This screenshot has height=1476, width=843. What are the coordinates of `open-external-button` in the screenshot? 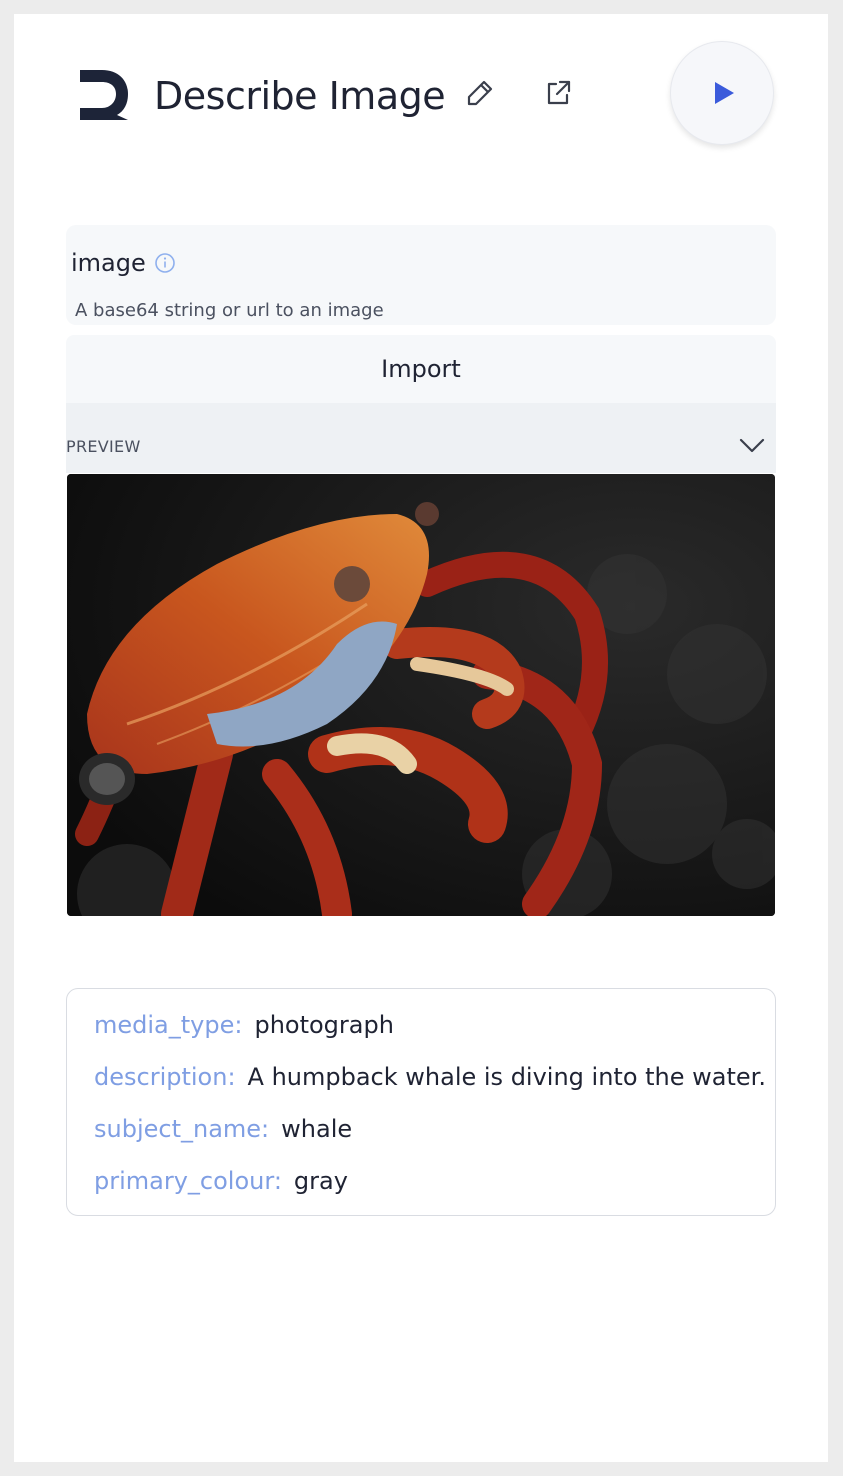 It's located at (558, 93).